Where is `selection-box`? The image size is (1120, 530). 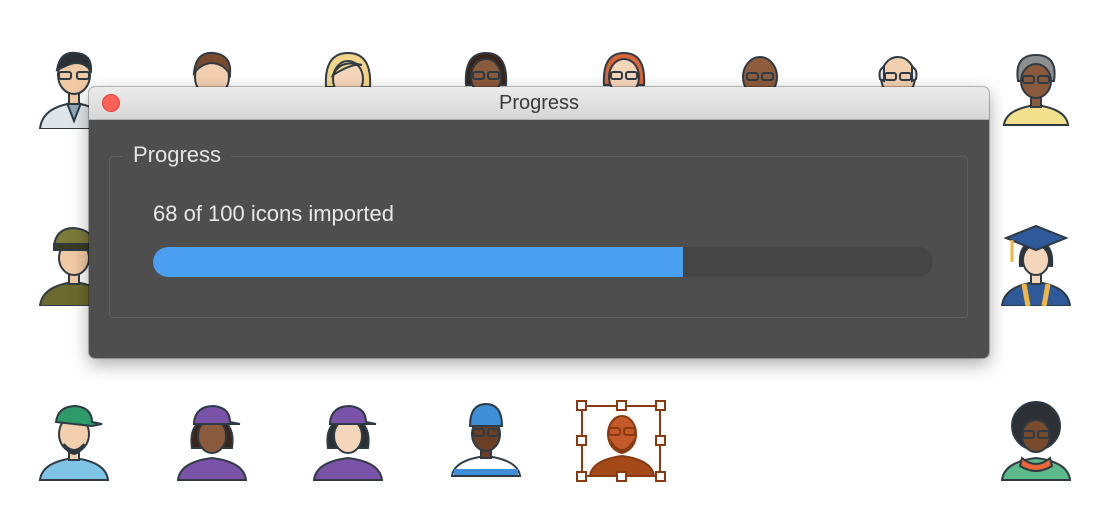 selection-box is located at coordinates (621, 441).